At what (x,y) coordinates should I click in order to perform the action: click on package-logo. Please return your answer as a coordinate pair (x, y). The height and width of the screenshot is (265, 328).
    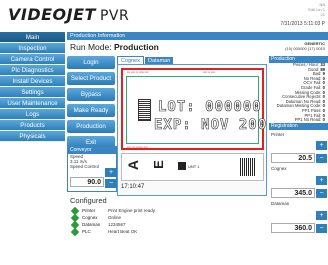
    Looking at the image, I should click on (182, 166).